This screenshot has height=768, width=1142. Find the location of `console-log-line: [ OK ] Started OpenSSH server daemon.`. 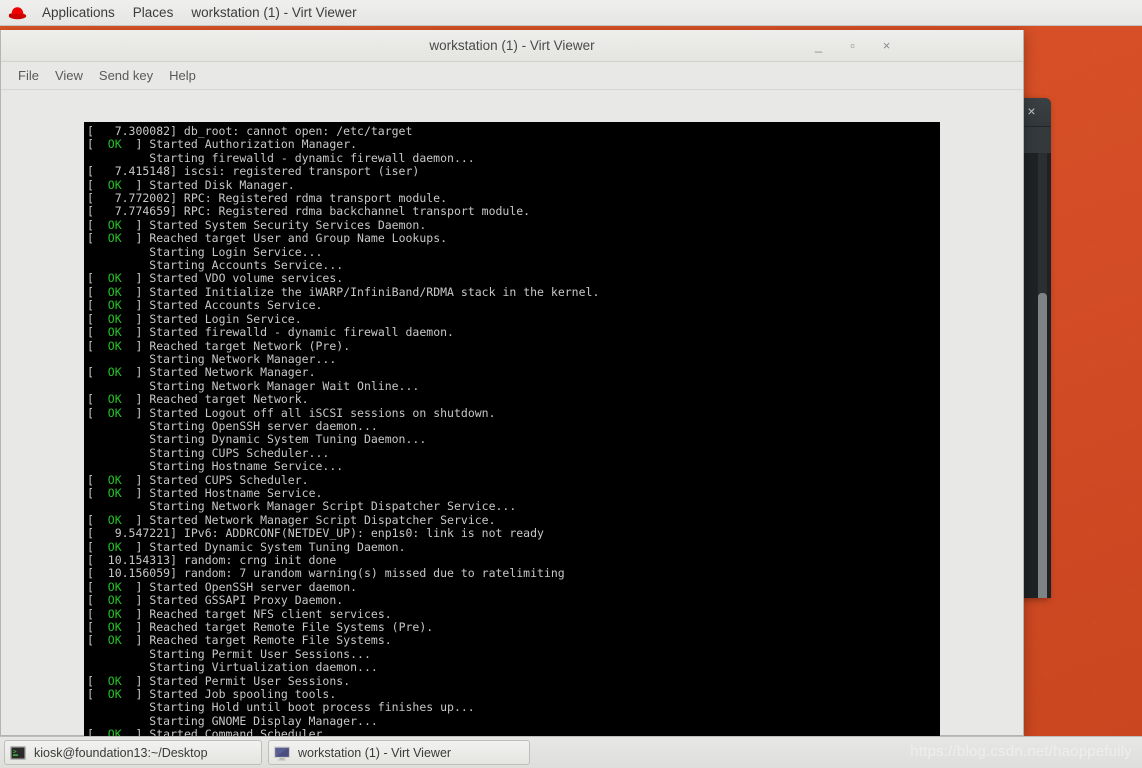

console-log-line: [ OK ] Started OpenSSH server daemon. is located at coordinates (222, 586).